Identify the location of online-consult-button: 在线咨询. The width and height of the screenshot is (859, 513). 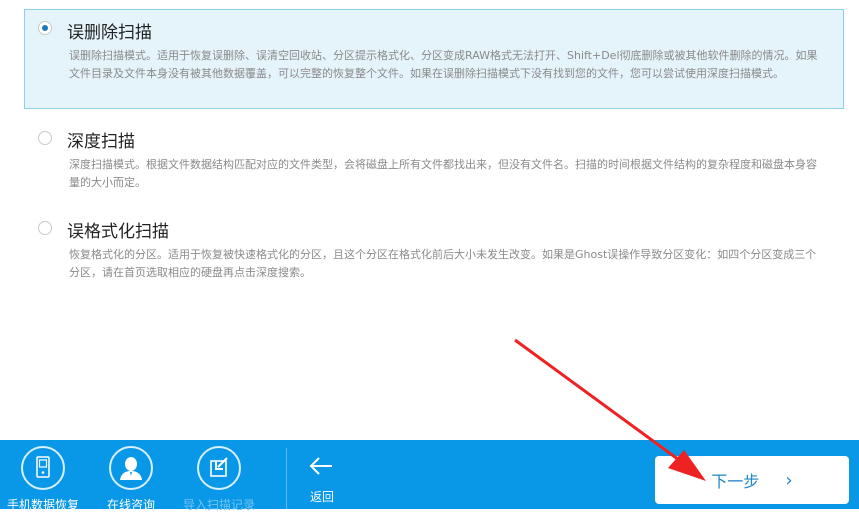
(131, 479).